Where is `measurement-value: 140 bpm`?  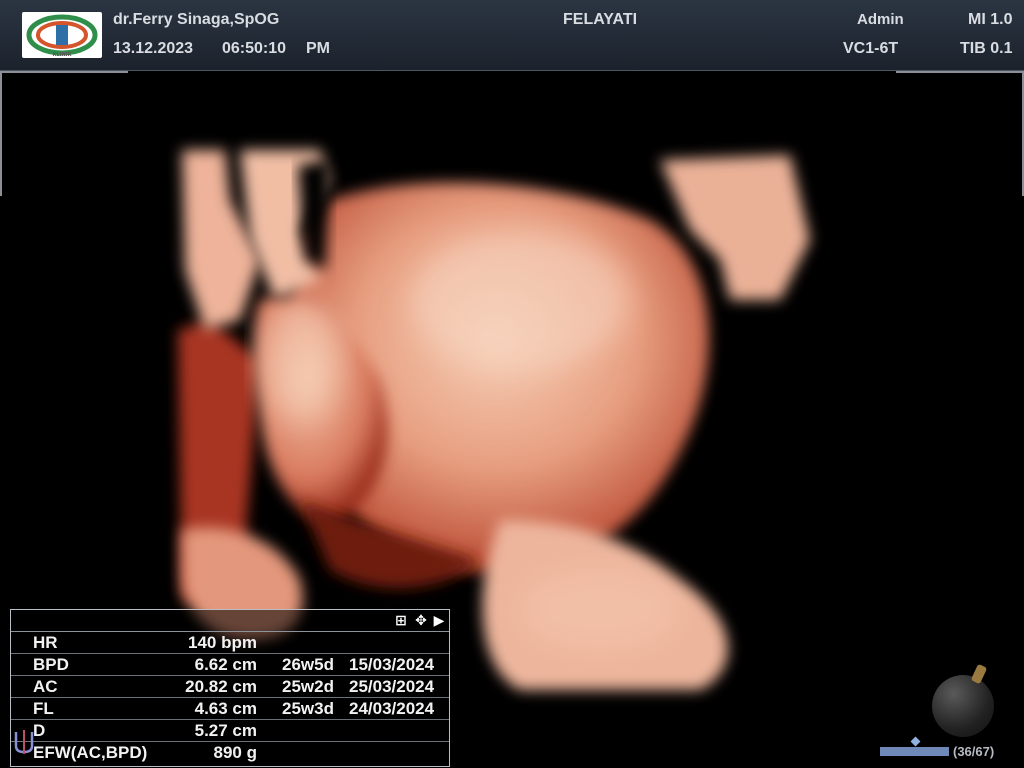
measurement-value: 140 bpm is located at coordinates (222, 642).